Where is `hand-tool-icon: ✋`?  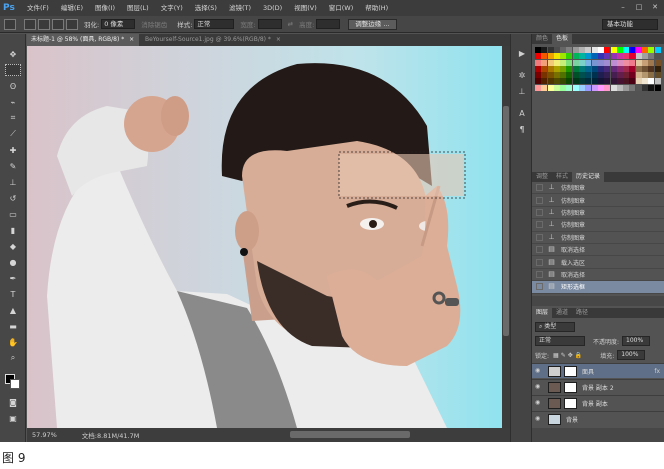 hand-tool-icon: ✋ is located at coordinates (13, 342).